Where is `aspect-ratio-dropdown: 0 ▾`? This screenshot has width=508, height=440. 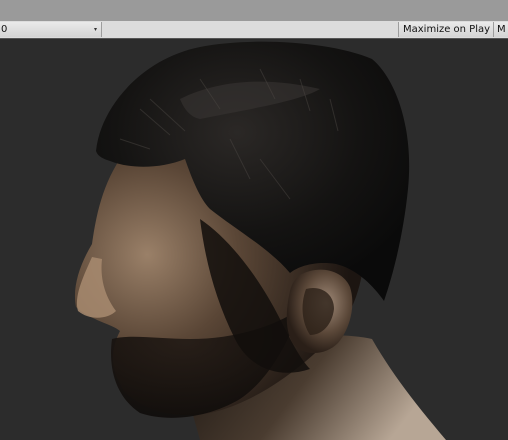
aspect-ratio-dropdown: 0 ▾ is located at coordinates (51, 29).